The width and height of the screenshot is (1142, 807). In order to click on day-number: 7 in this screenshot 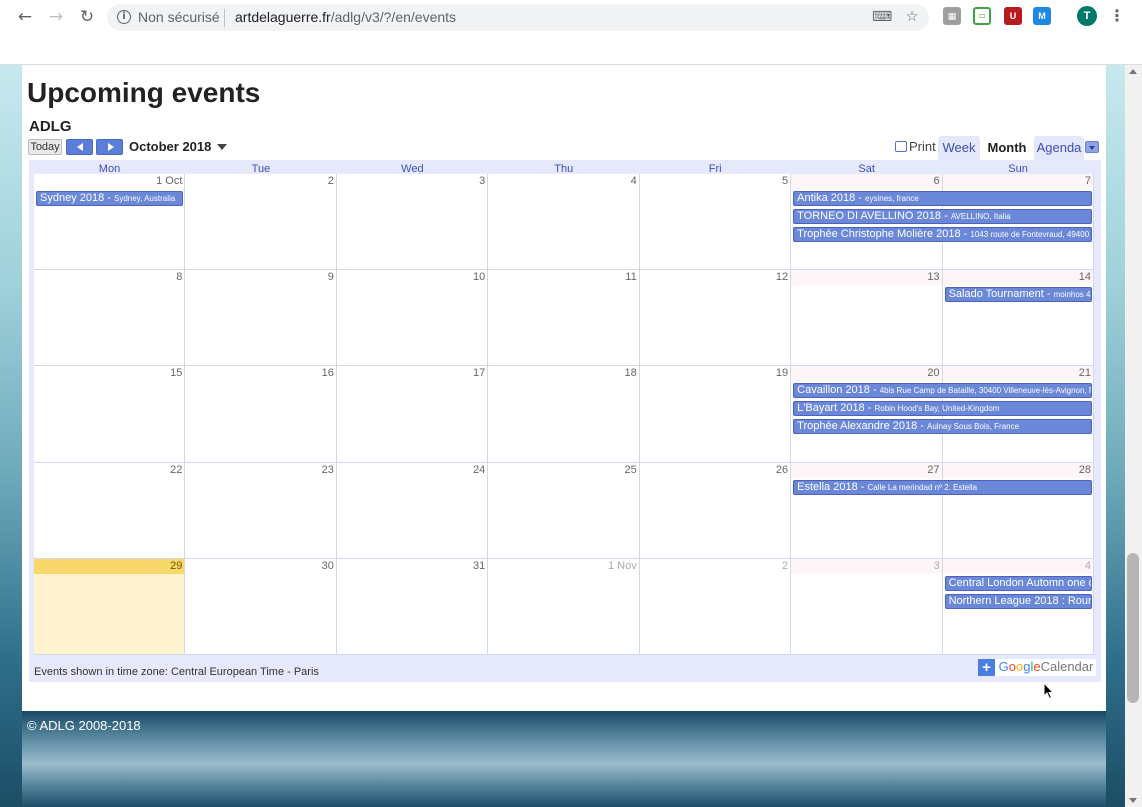, I will do `click(1088, 181)`.